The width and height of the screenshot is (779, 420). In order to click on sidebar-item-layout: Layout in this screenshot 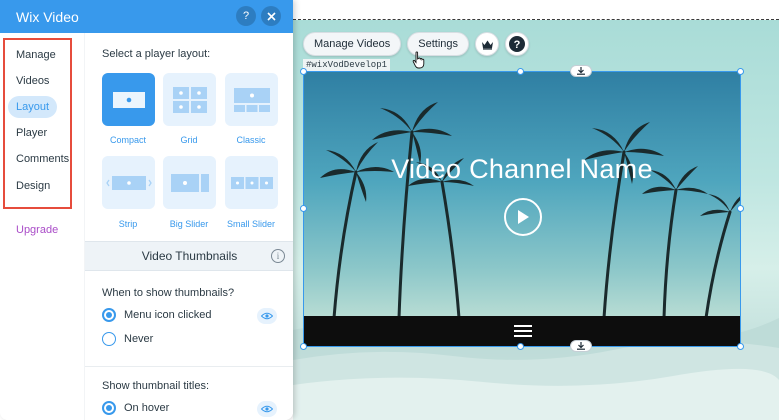, I will do `click(33, 107)`.